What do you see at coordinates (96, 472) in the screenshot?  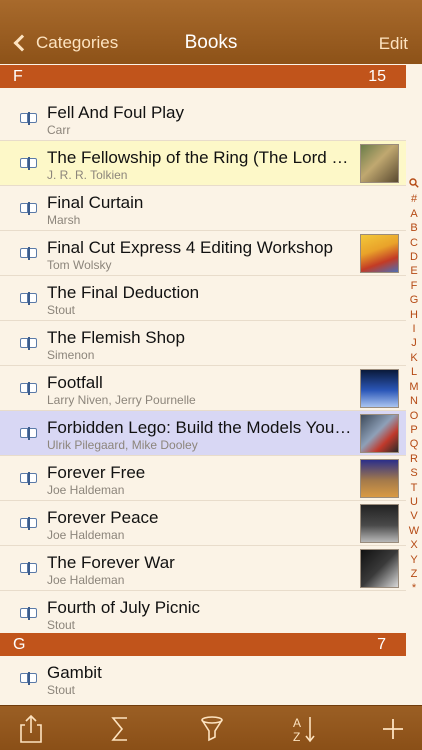 I see `book-title: Forever Free` at bounding box center [96, 472].